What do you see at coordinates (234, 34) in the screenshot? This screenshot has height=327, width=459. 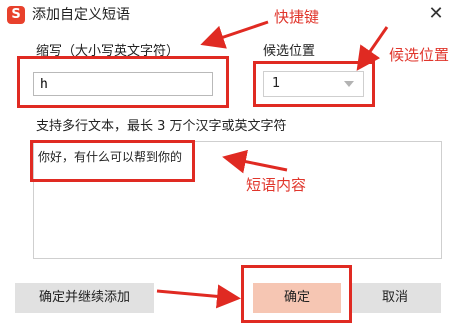 I see `arrow-to-abbrev` at bounding box center [234, 34].